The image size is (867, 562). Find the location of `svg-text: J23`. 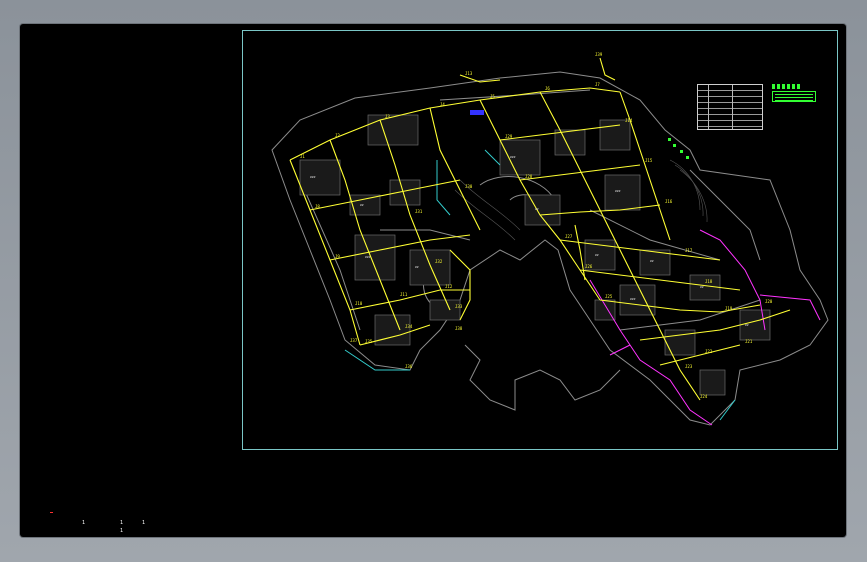

svg-text: J23 is located at coordinates (689, 366).